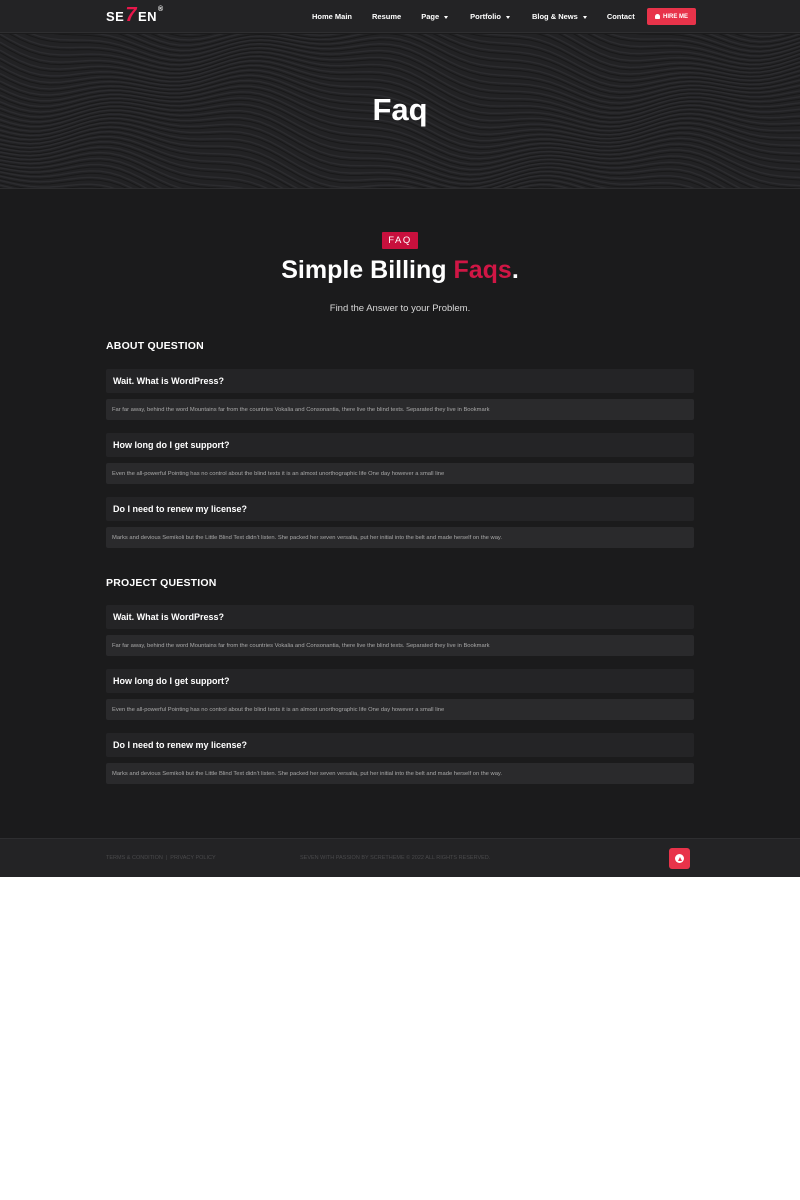 Image resolution: width=800 pixels, height=1200 pixels. I want to click on nav-item-page: Page, so click(435, 16).